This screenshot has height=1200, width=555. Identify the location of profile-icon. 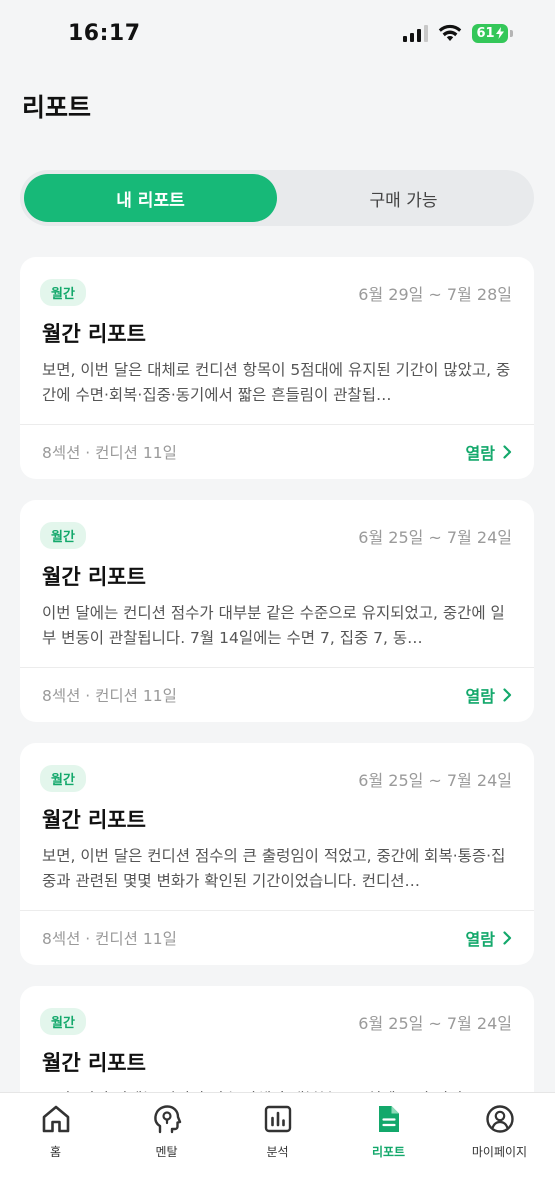
(499, 1119).